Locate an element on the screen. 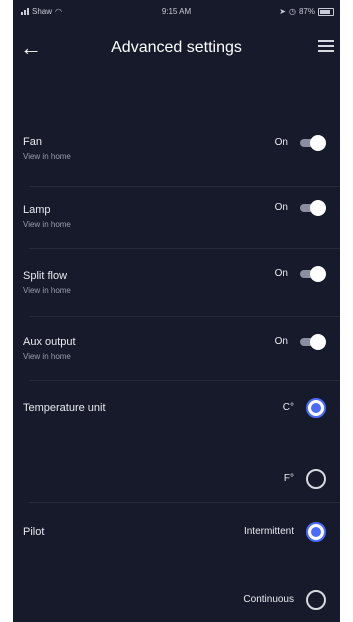  lamp-toggle is located at coordinates (312, 208).